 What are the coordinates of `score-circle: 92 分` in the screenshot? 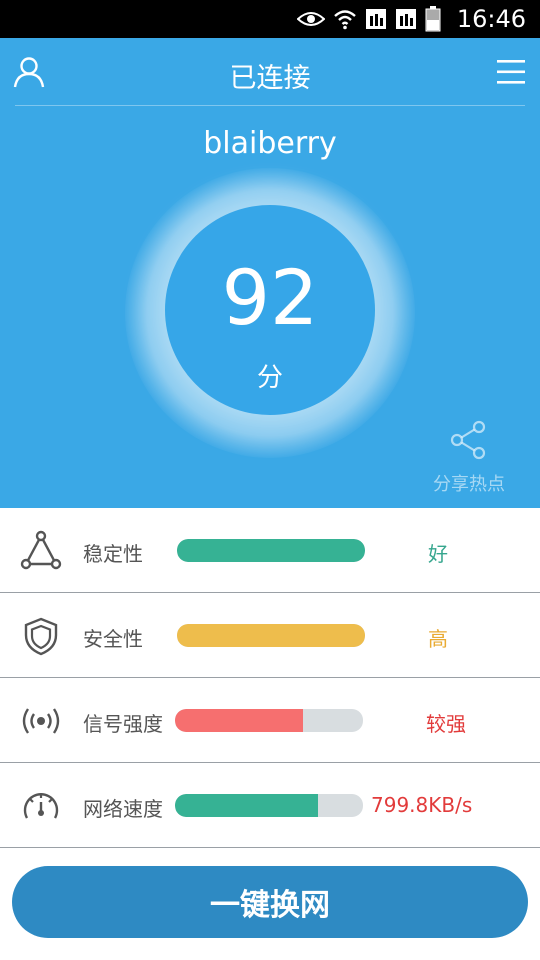 It's located at (270, 310).